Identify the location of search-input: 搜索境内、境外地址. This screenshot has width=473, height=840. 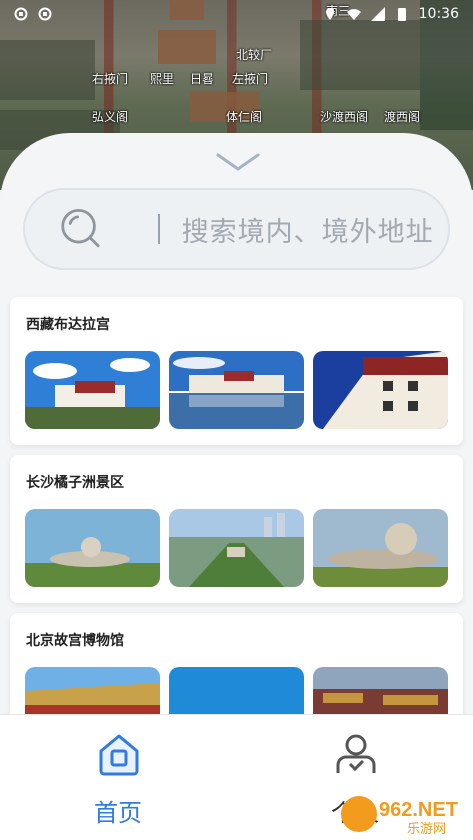
(315, 229).